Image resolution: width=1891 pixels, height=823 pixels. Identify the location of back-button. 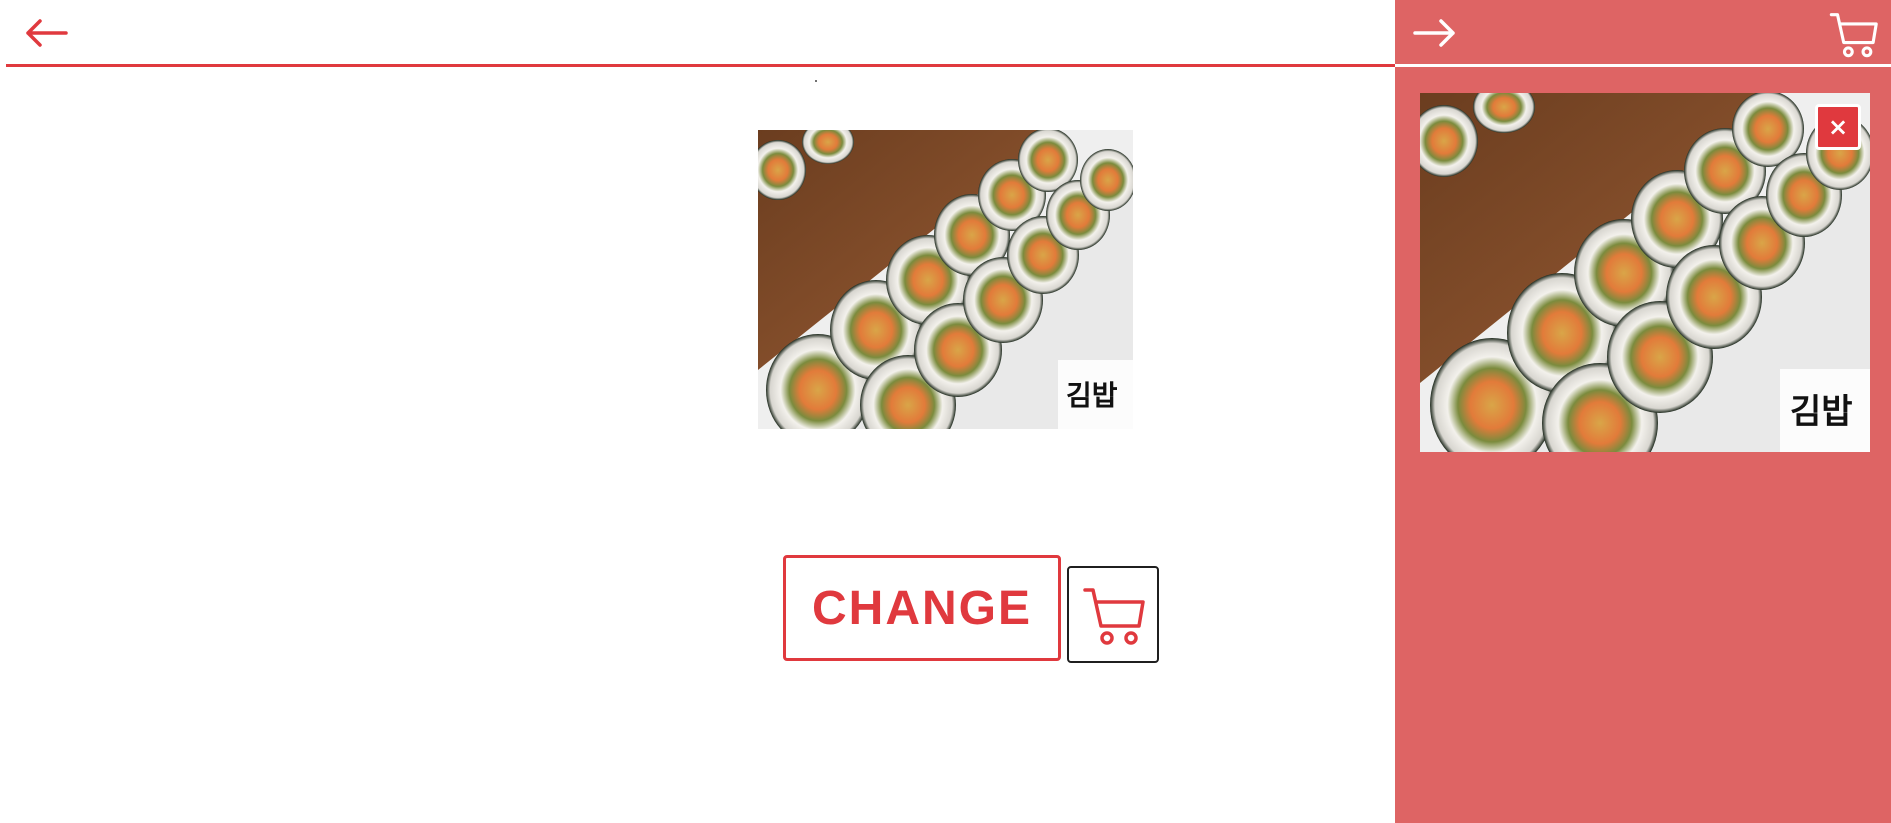
(46, 33).